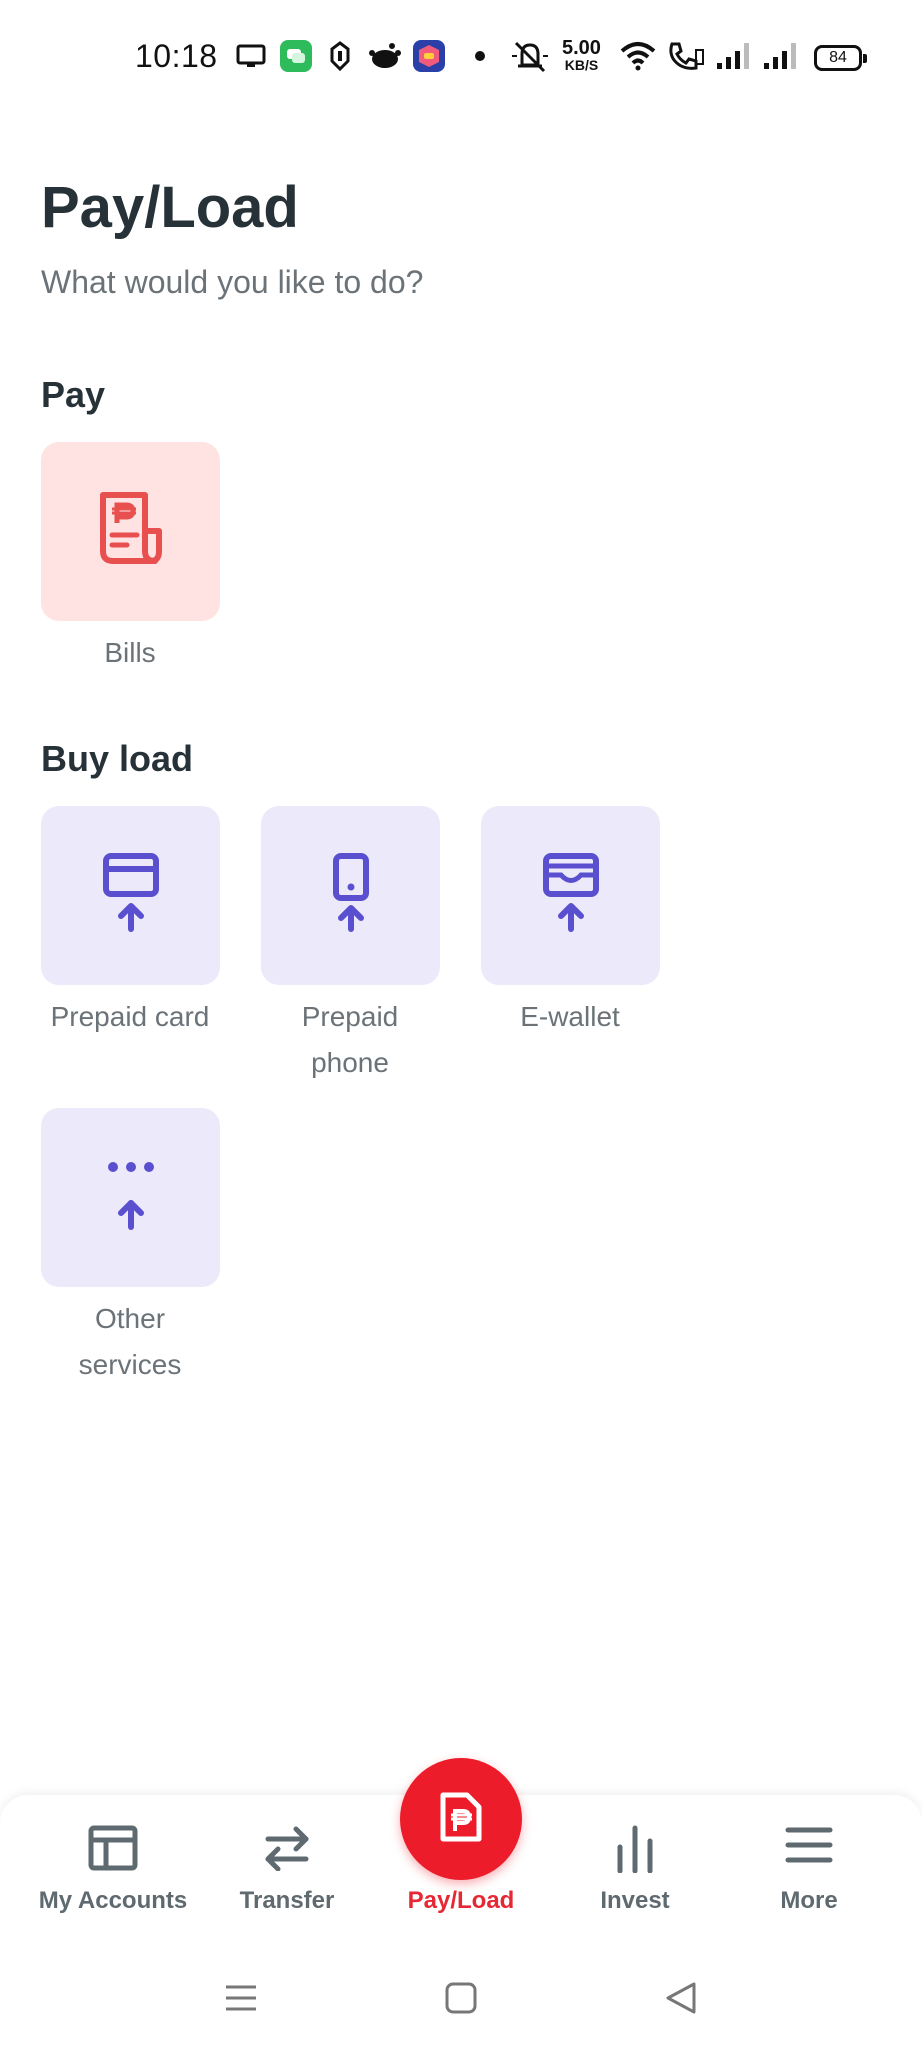 The image size is (922, 2048). I want to click on bank-app-icon, so click(340, 56).